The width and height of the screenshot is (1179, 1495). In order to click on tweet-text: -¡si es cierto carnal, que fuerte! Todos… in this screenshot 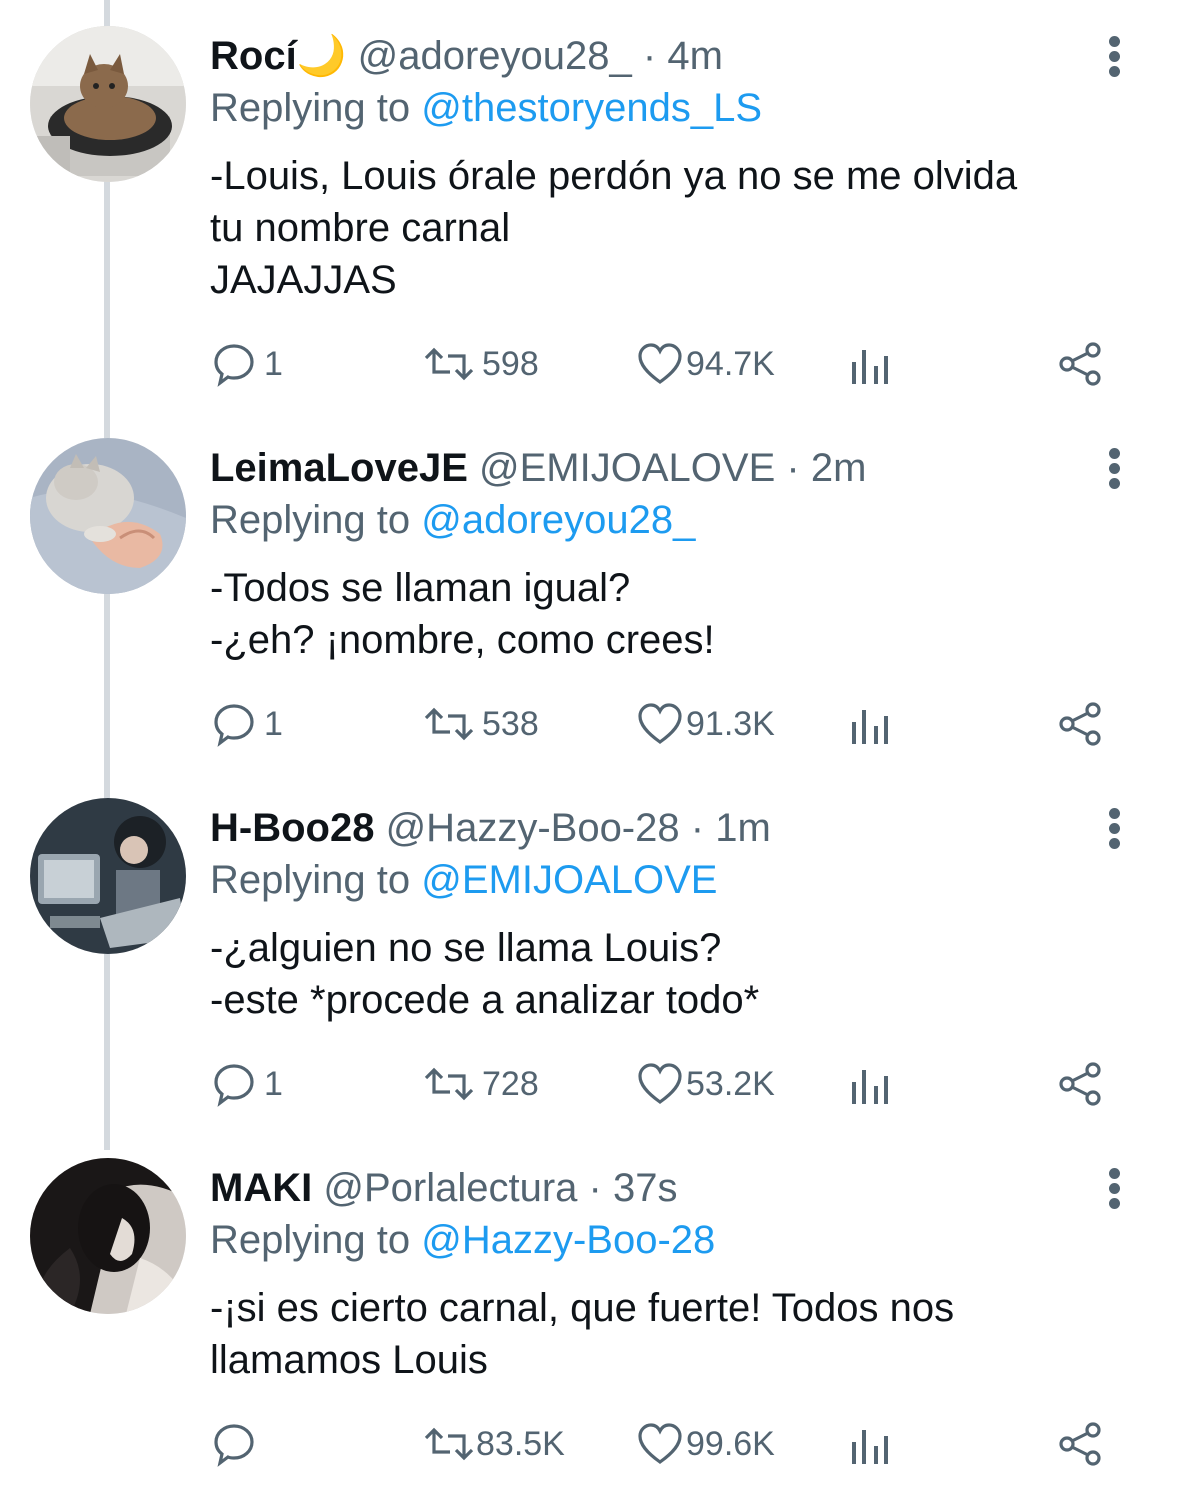, I will do `click(670, 1334)`.